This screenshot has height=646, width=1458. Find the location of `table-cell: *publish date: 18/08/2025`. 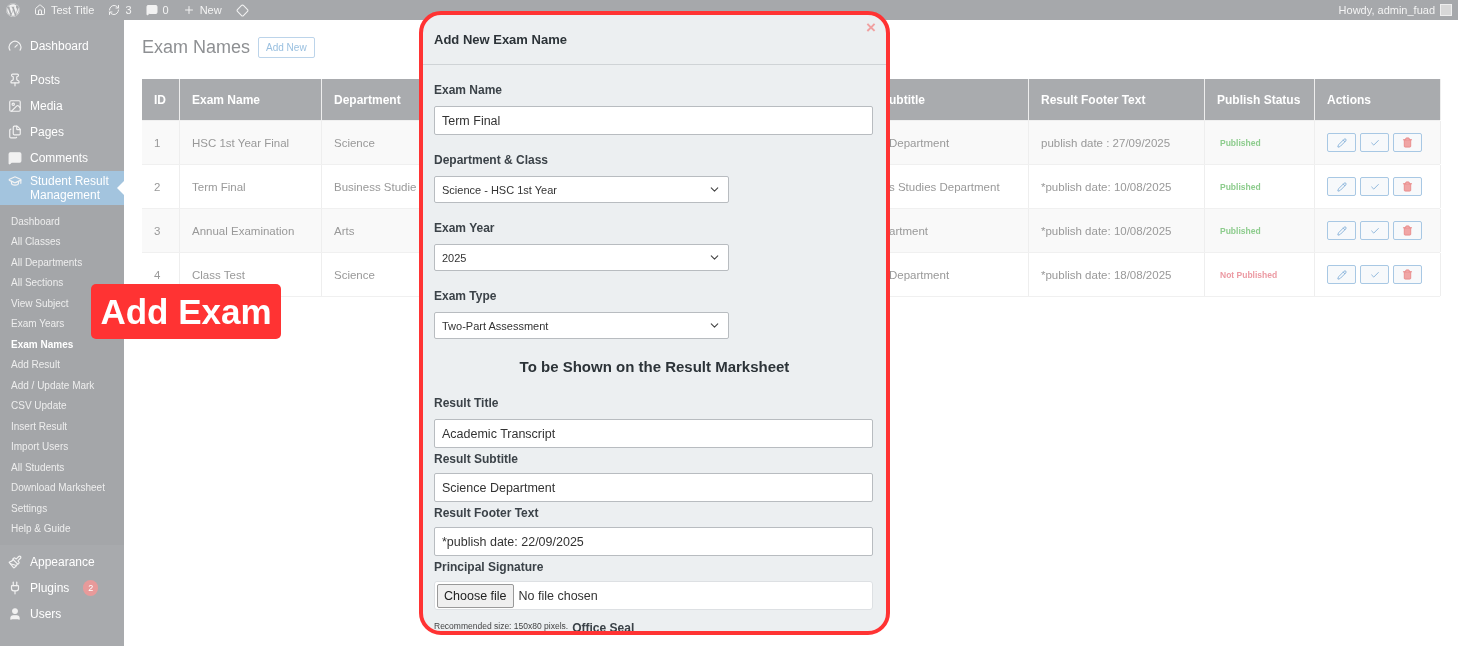

table-cell: *publish date: 18/08/2025 is located at coordinates (1106, 274).